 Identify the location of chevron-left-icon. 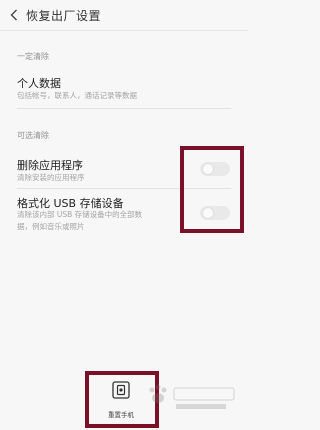
(13, 15).